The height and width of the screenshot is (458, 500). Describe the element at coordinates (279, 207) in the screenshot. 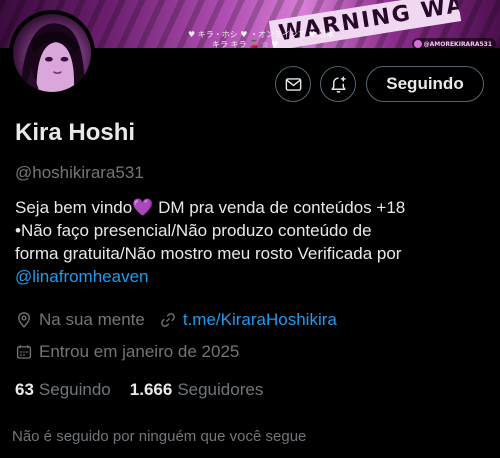

I see `bio-dm-text: DM pra venda de conteúdos +18` at that location.